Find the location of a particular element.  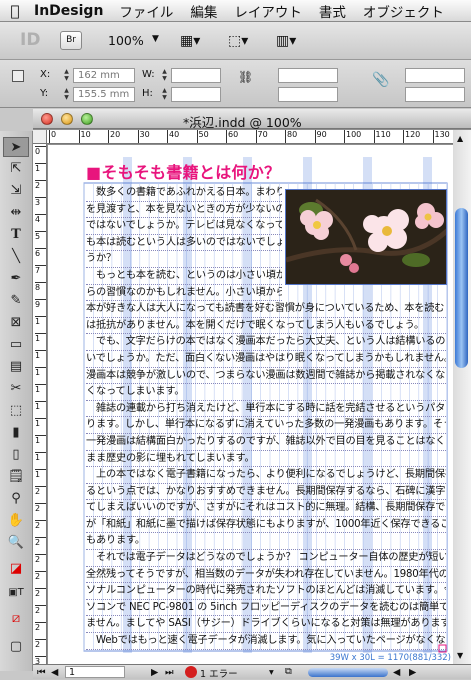

arrange-documents-button: ▥▾ is located at coordinates (293, 41).